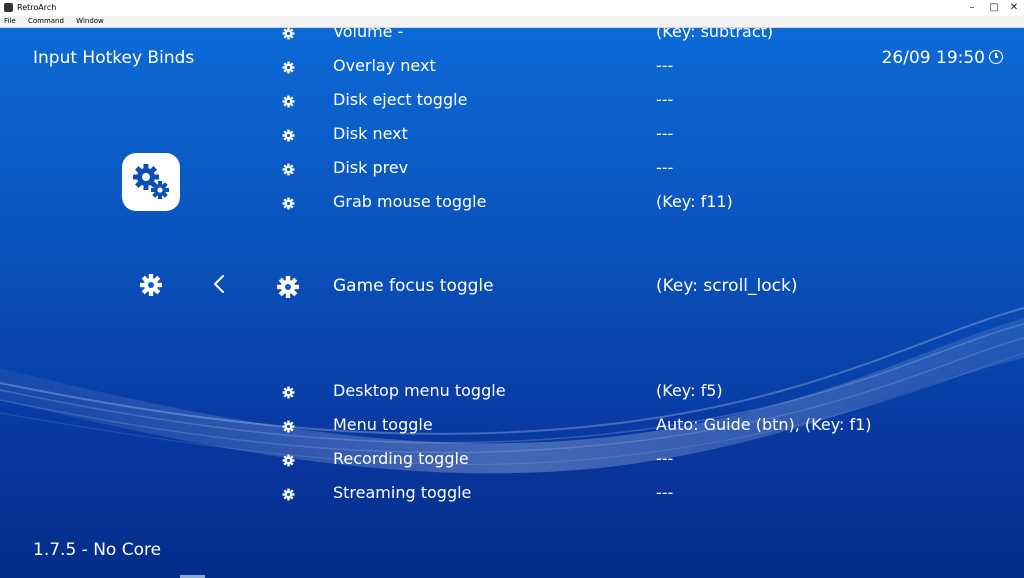 The height and width of the screenshot is (578, 1024). Describe the element at coordinates (410, 201) in the screenshot. I see `hotkey-label: Grab mouse toggle` at that location.